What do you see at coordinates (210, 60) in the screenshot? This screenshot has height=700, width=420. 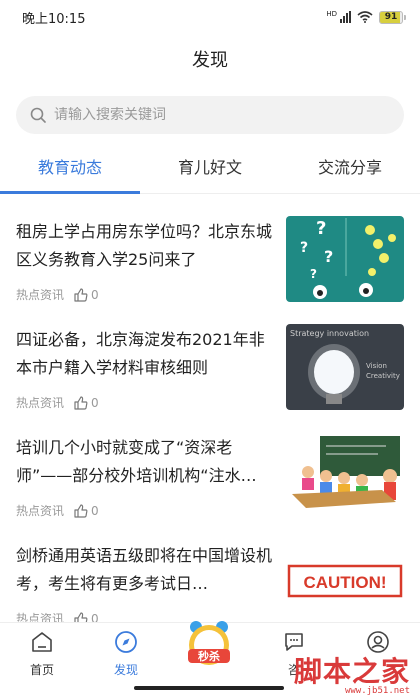 I see `page-title: 发现` at bounding box center [210, 60].